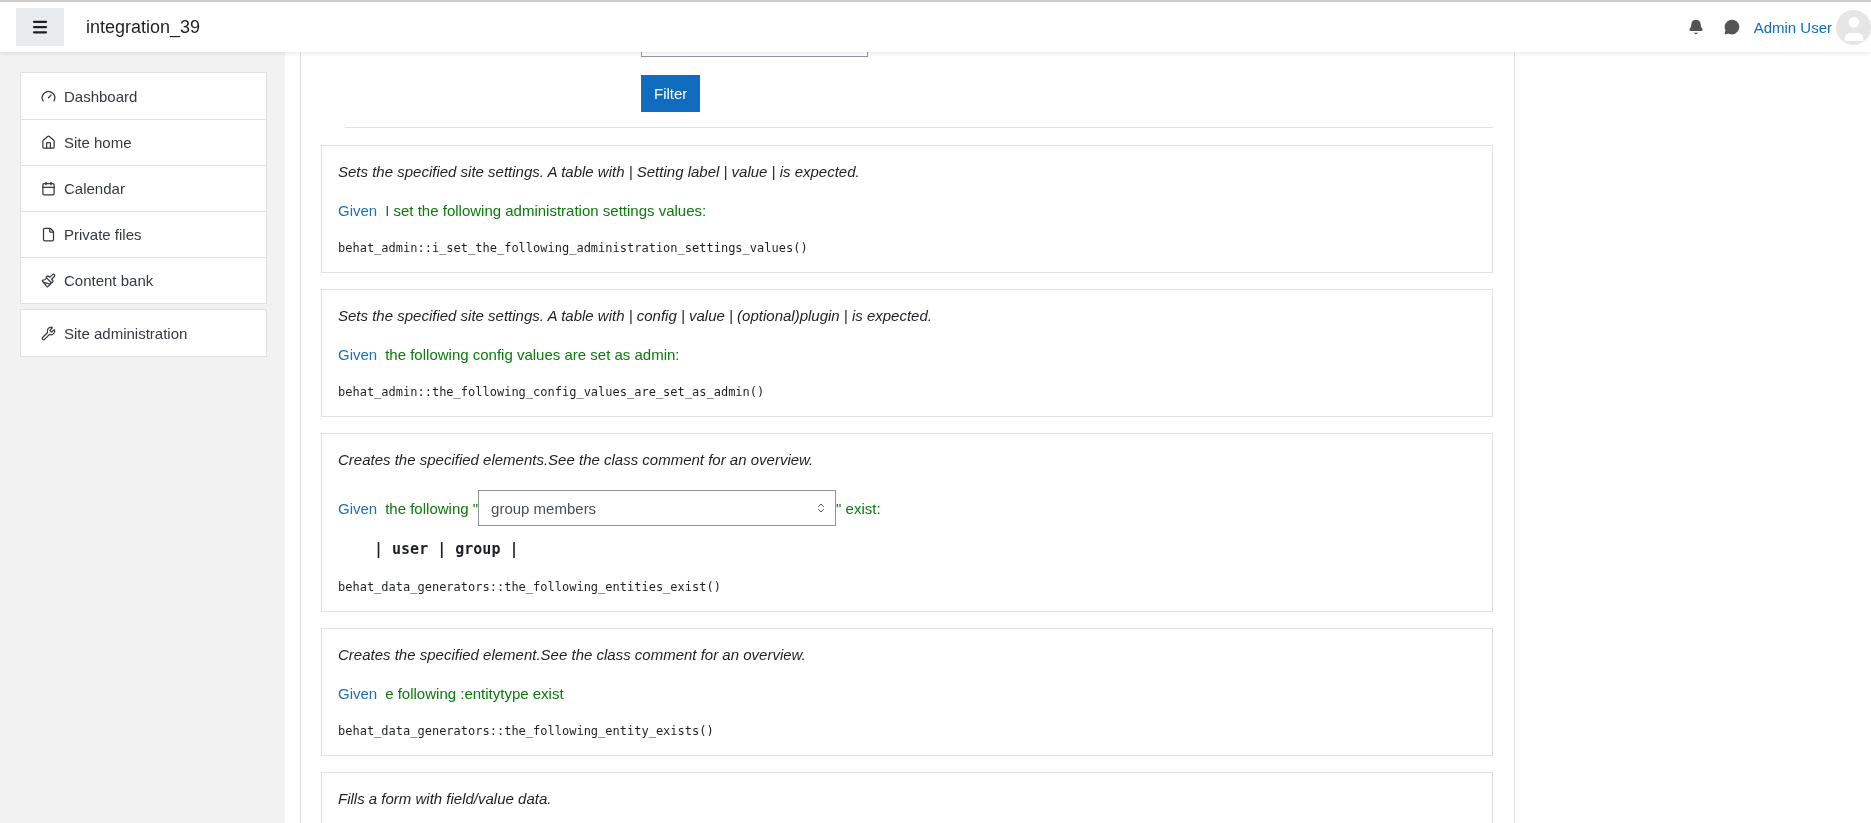  Describe the element at coordinates (447, 549) in the screenshot. I see `table-header: | user | group |` at that location.